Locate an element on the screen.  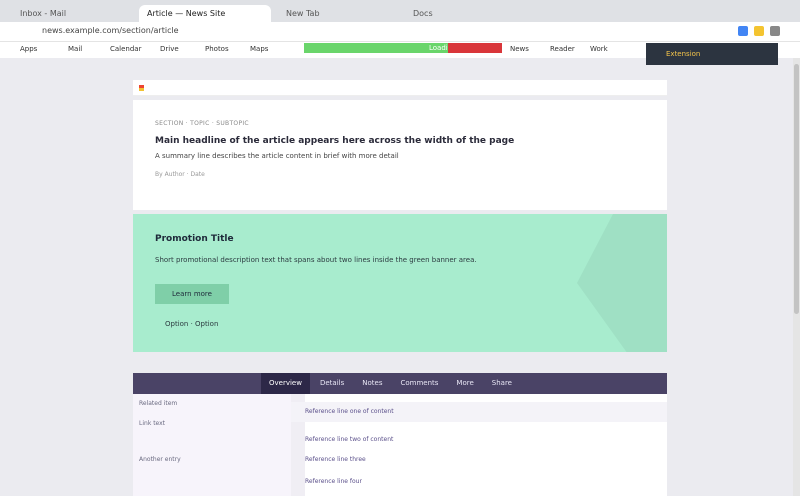
list-item: Link text is located at coordinates (152, 423).